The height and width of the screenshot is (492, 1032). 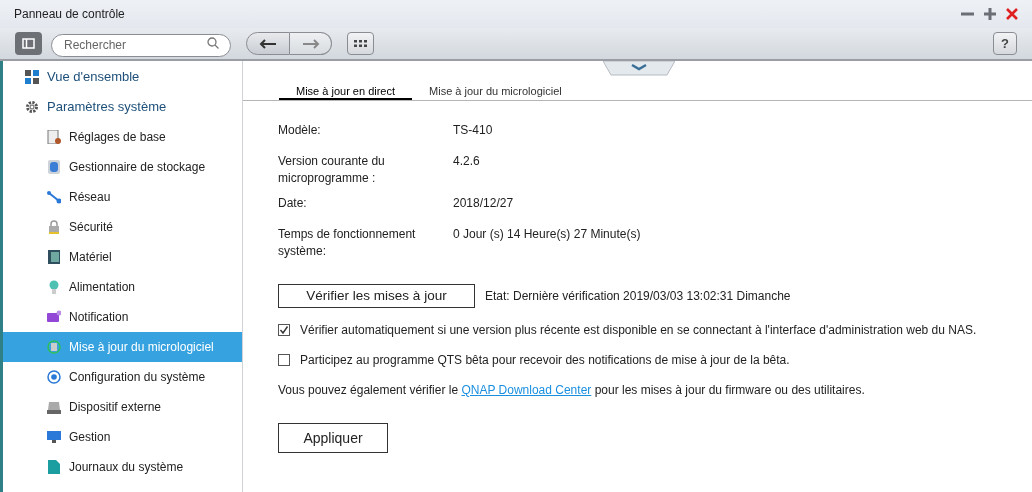 What do you see at coordinates (54, 437) in the screenshot?
I see `monitor-icon` at bounding box center [54, 437].